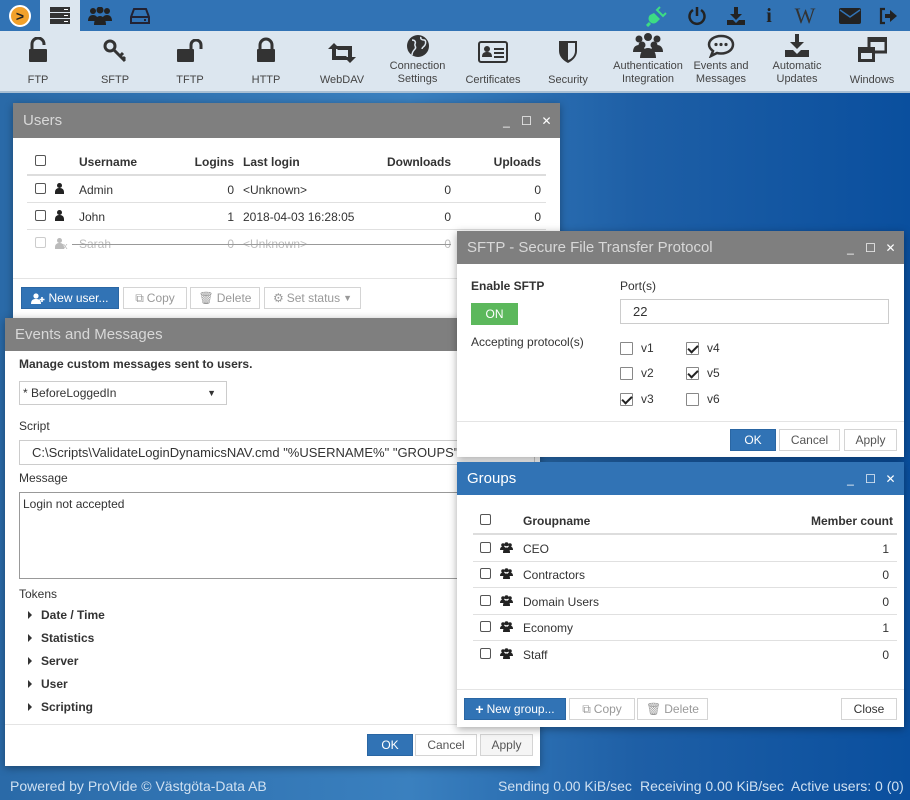 Image resolution: width=910 pixels, height=800 pixels. Describe the element at coordinates (697, 16) in the screenshot. I see `power-icon` at that location.